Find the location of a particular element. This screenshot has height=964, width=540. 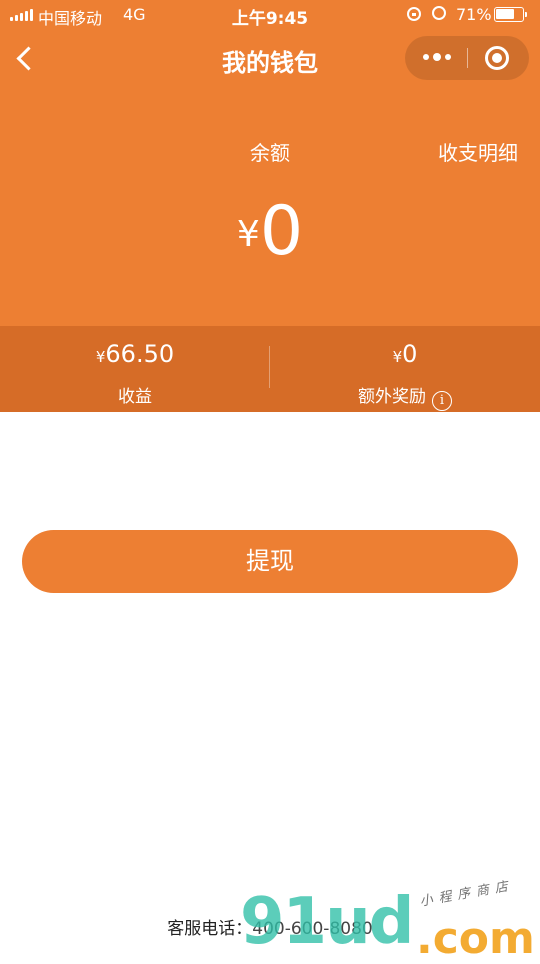

bonus-value: 0 is located at coordinates (410, 354).